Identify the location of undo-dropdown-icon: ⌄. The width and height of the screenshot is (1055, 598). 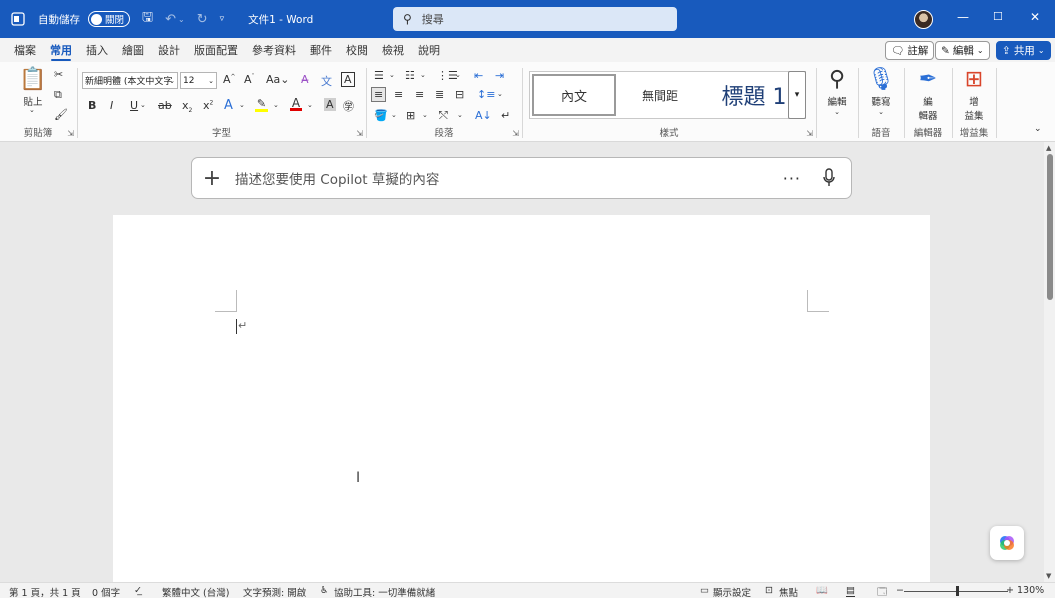
(181, 19).